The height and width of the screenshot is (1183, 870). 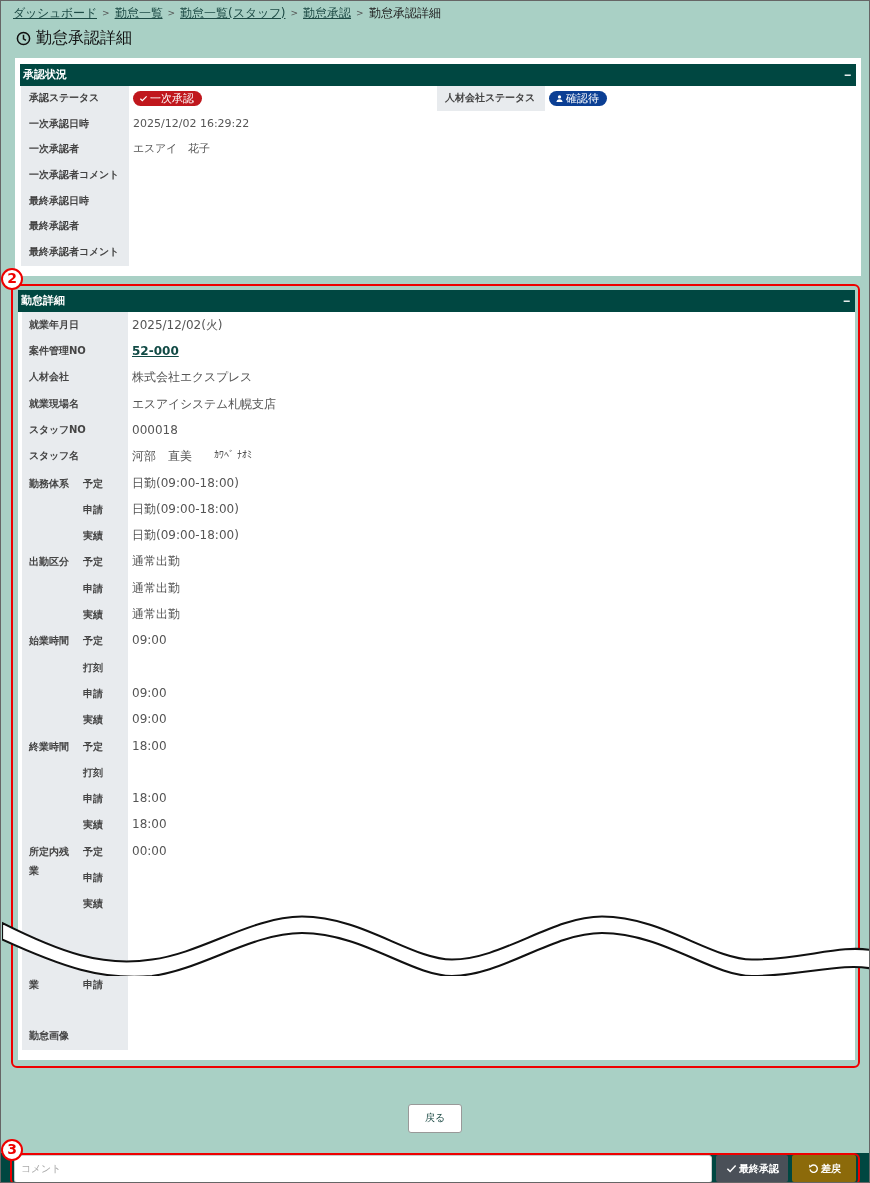 I want to click on breadcrumb-link: ダッシュボード, so click(x=55, y=13).